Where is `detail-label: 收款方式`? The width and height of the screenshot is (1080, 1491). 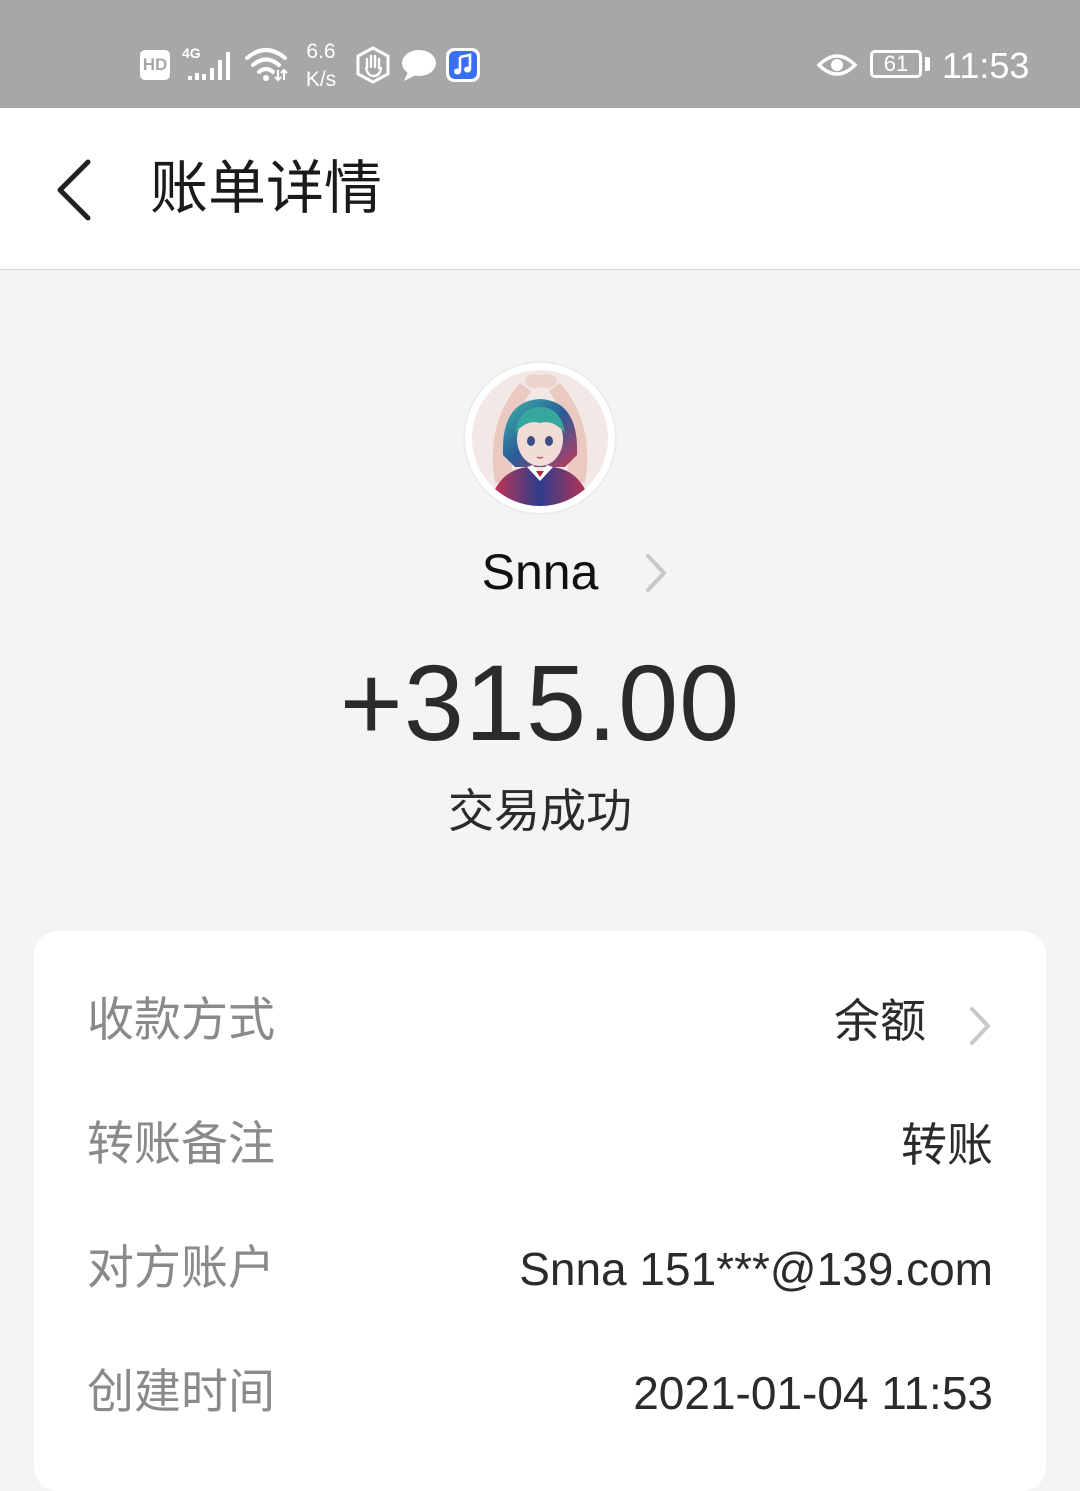
detail-label: 收款方式 is located at coordinates (181, 1020).